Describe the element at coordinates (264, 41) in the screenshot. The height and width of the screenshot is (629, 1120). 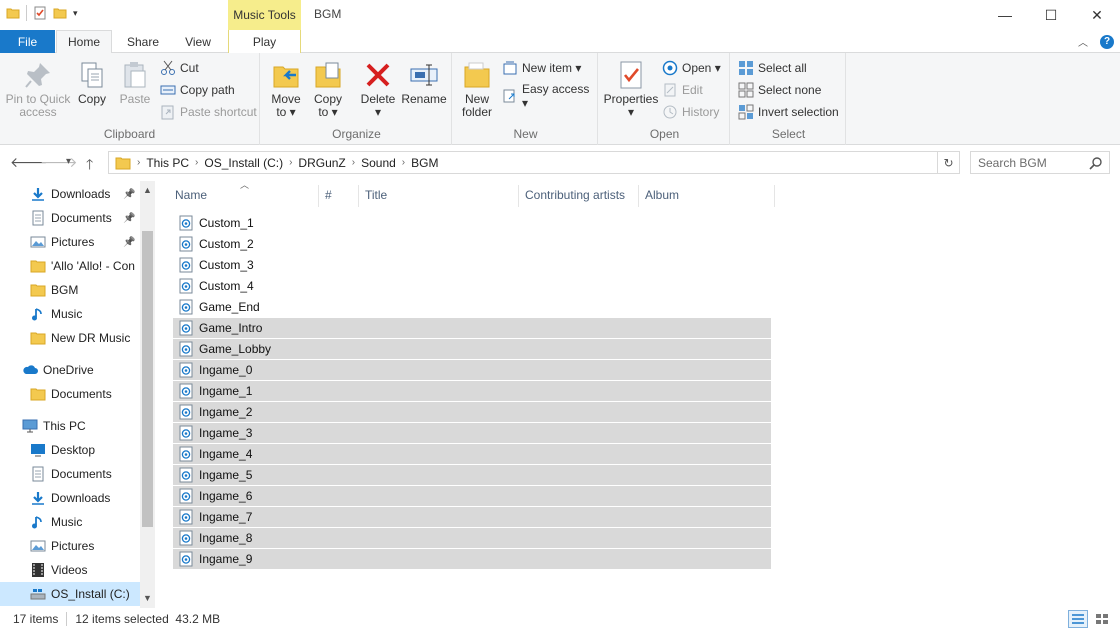
I see `tab-play: Play` at that location.